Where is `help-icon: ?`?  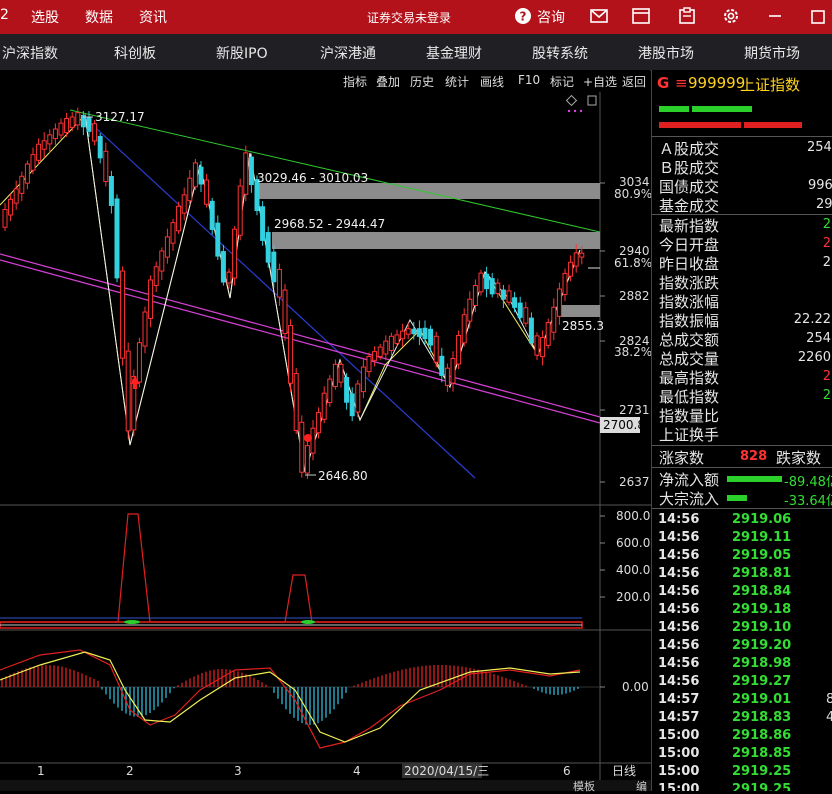 help-icon: ? is located at coordinates (523, 16).